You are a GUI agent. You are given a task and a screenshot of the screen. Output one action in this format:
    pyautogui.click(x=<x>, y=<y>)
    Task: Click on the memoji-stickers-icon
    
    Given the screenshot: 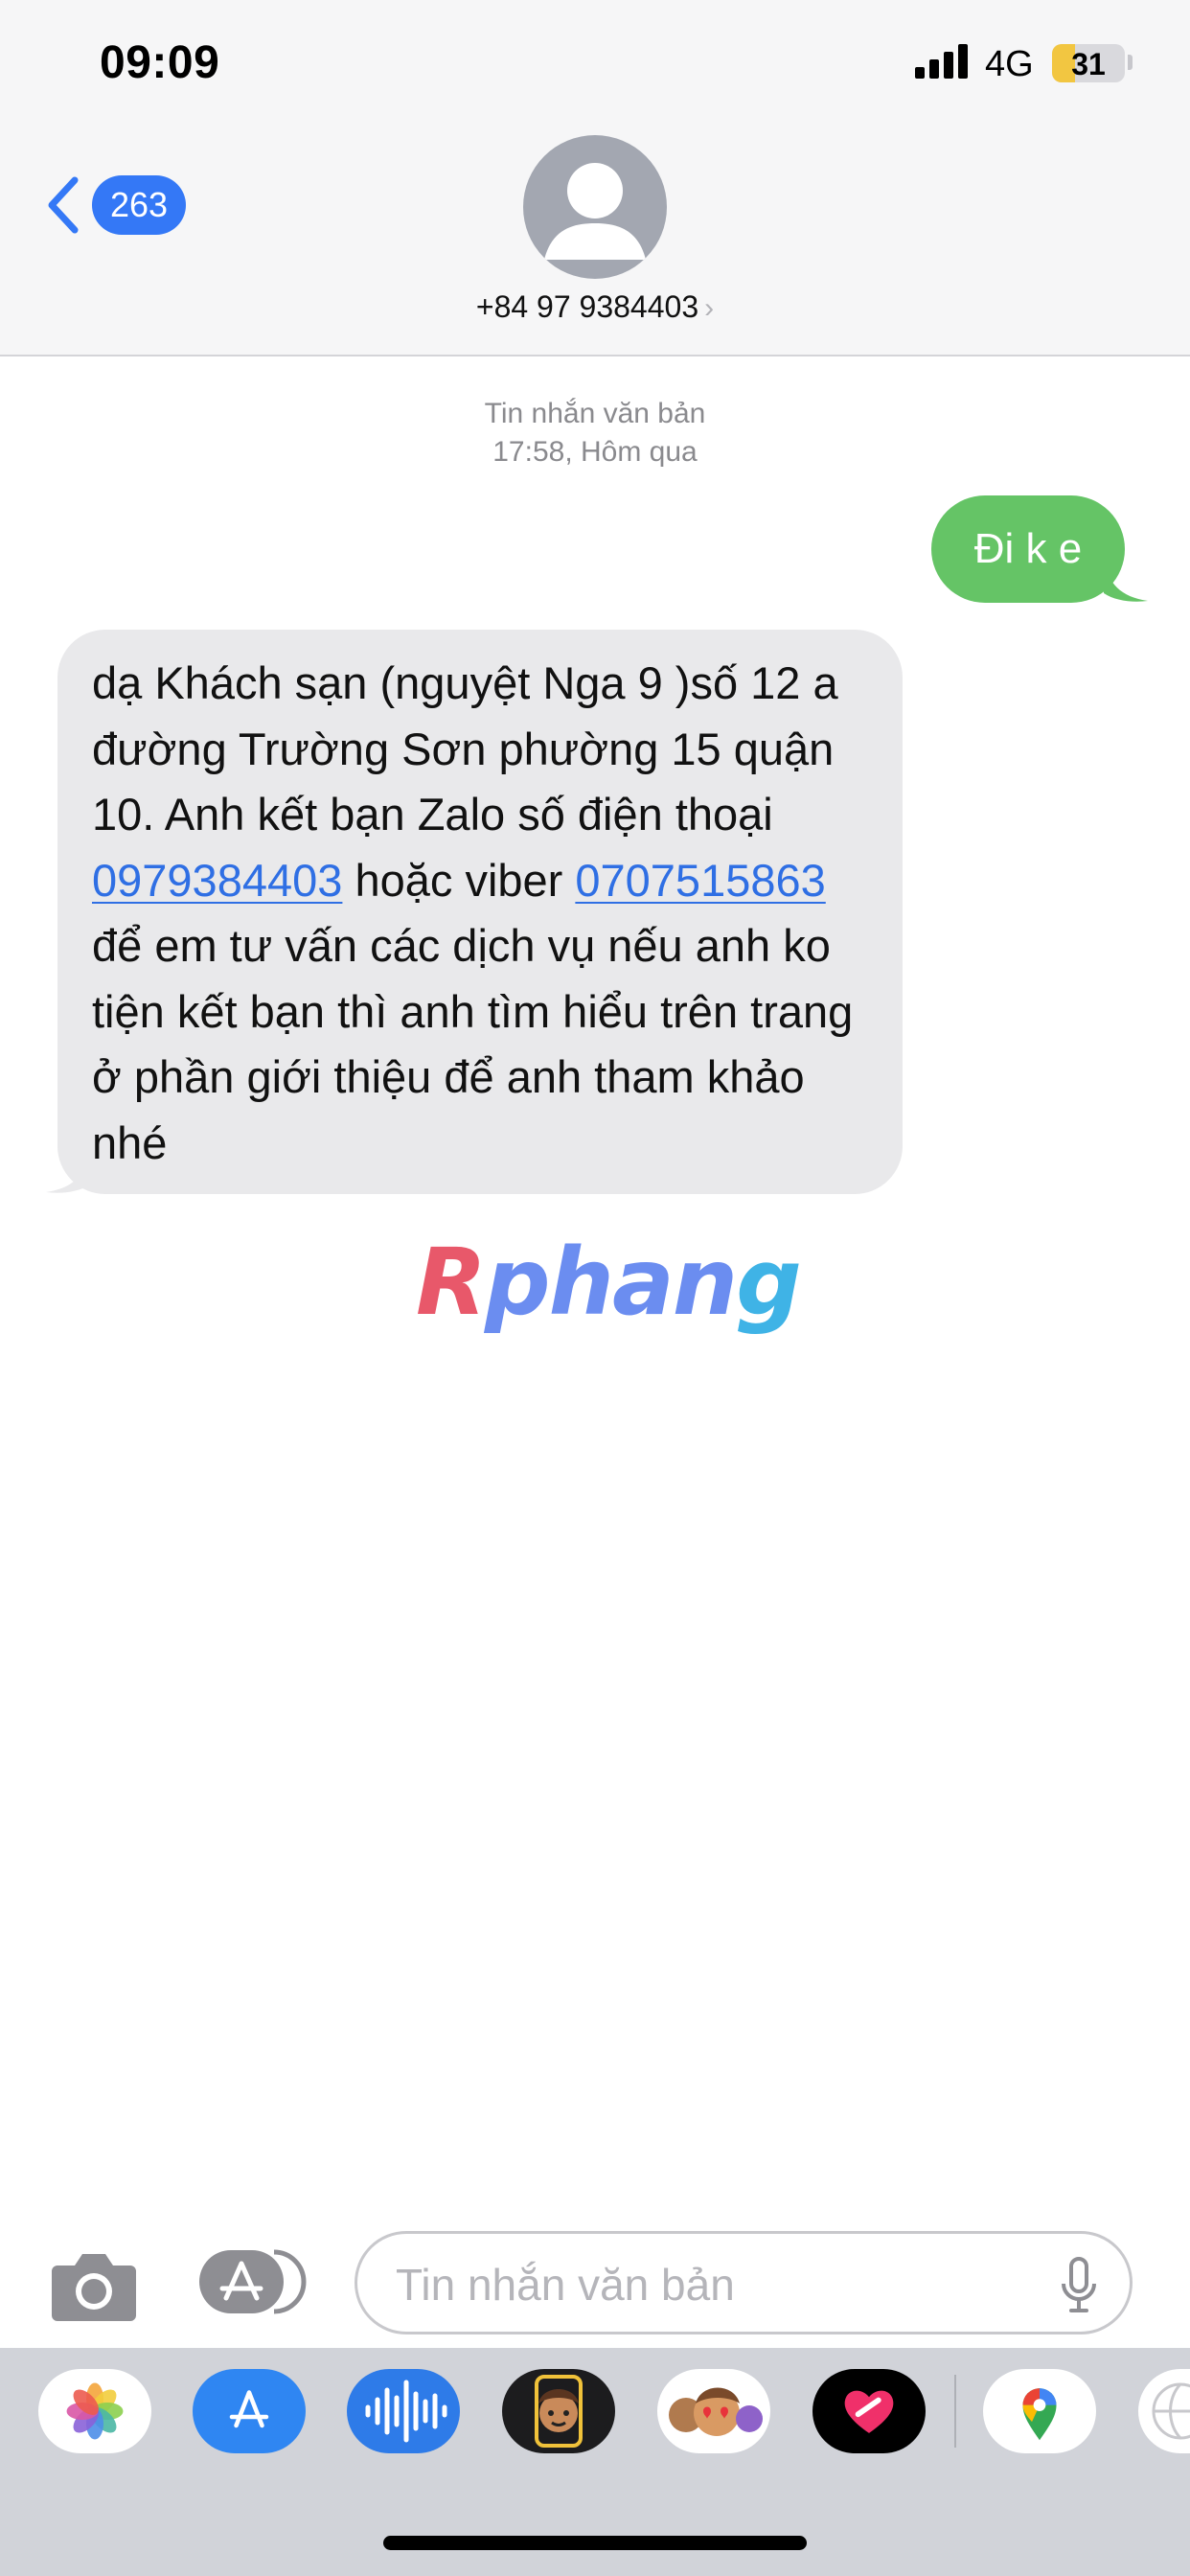 What is the action you would take?
    pyautogui.click(x=714, y=2411)
    